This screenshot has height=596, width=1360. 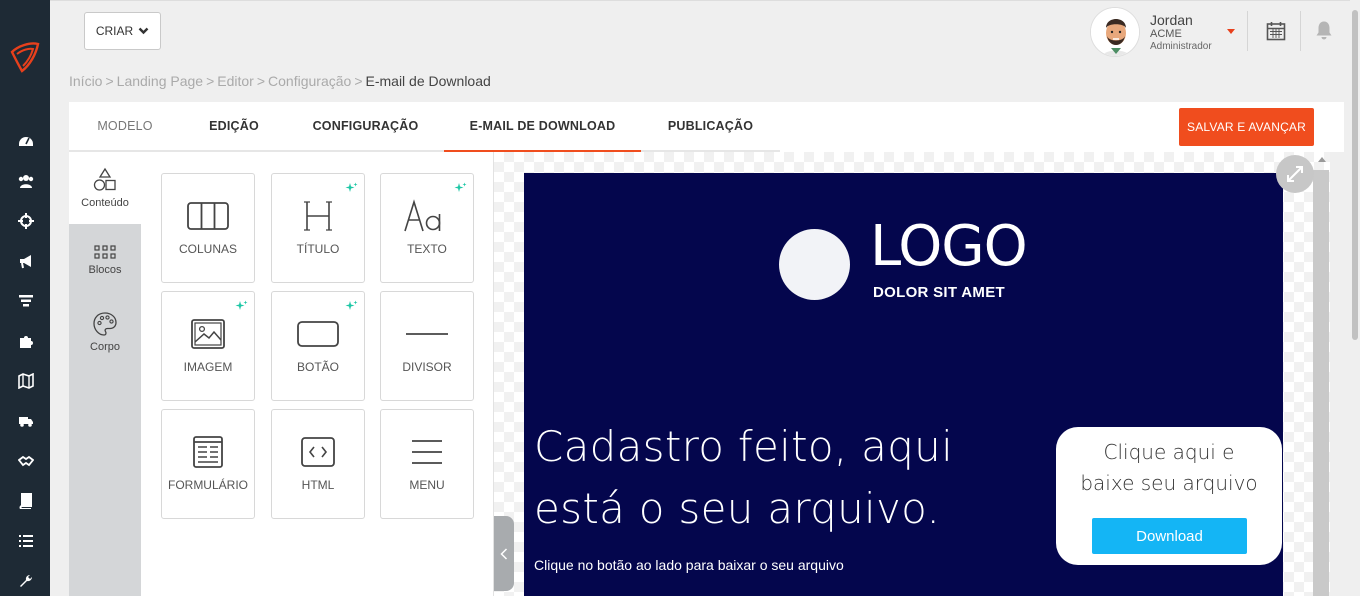 I want to click on download-button: Download, so click(x=1169, y=536).